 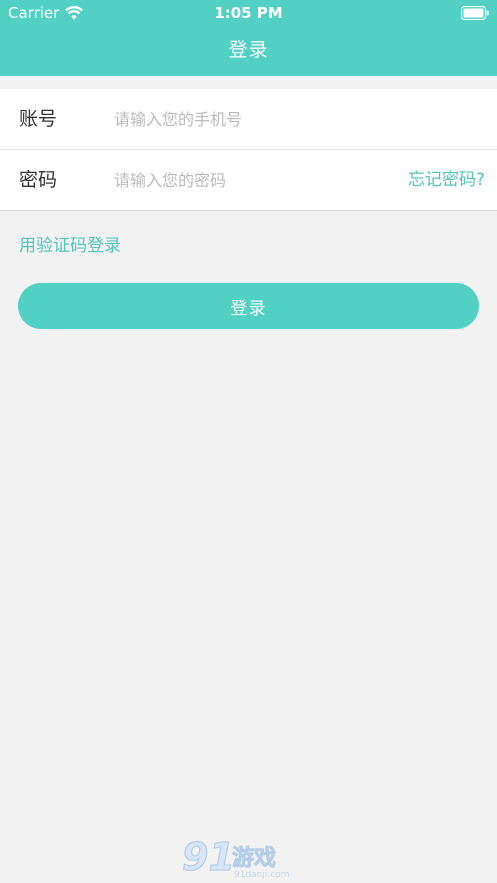 What do you see at coordinates (446, 180) in the screenshot?
I see `forgot-password-link: 忘记密码?` at bounding box center [446, 180].